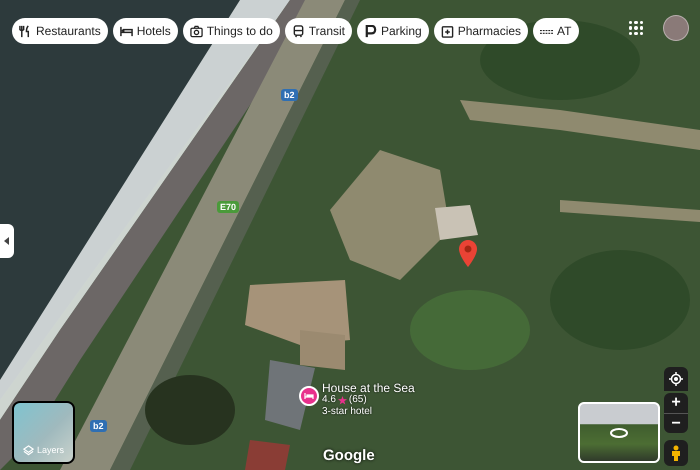 This screenshot has width=700, height=470. Describe the element at coordinates (342, 400) in the screenshot. I see `star-icon` at that location.